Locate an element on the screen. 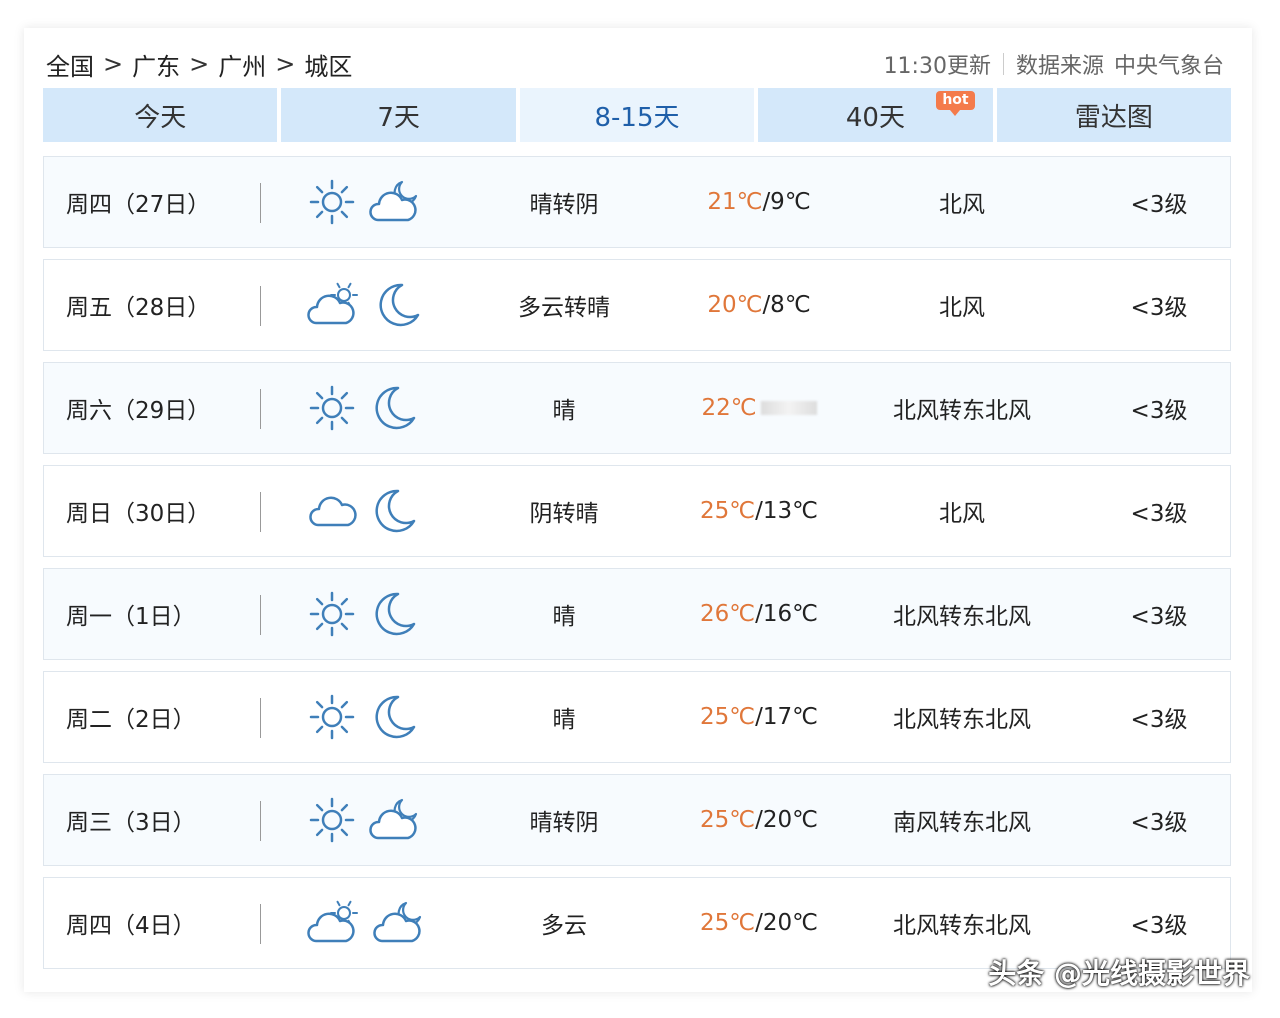  low-temp: /9℃ is located at coordinates (786, 202).